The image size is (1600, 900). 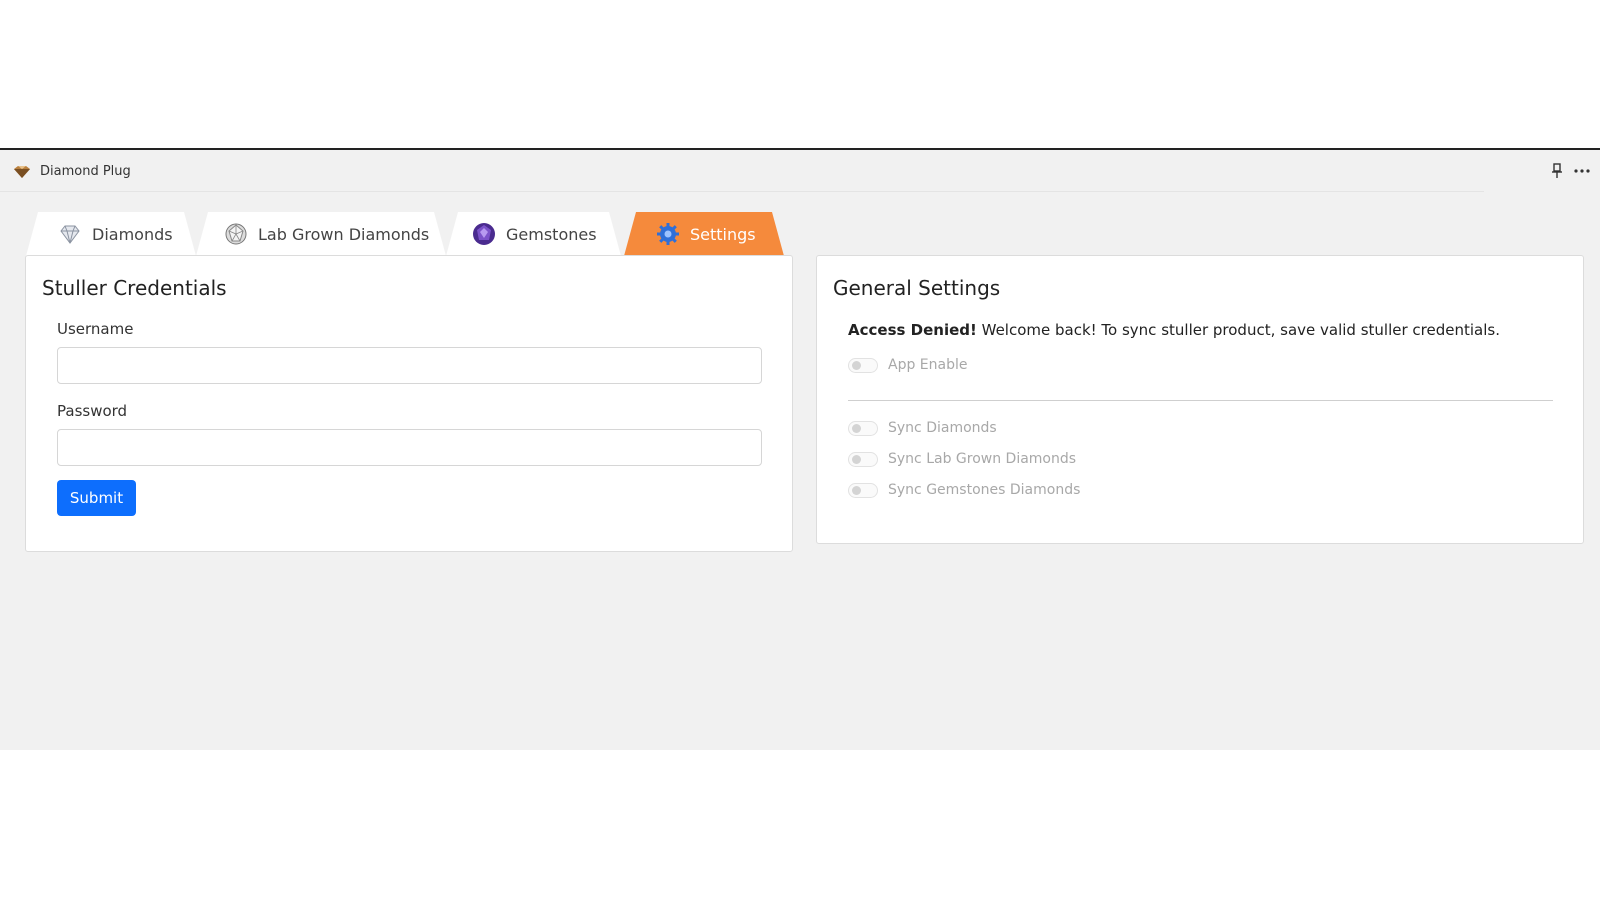 I want to click on app-header: Diamond Plug, so click(x=800, y=171).